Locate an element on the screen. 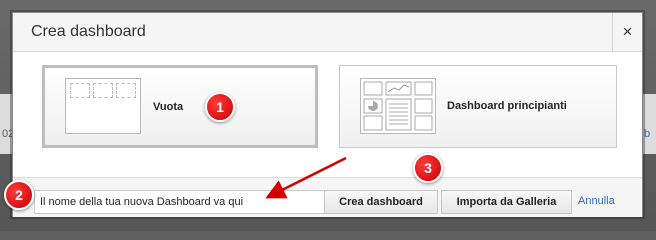 Image resolution: width=656 pixels, height=240 pixels. annotation-badge-3: 3 is located at coordinates (428, 168).